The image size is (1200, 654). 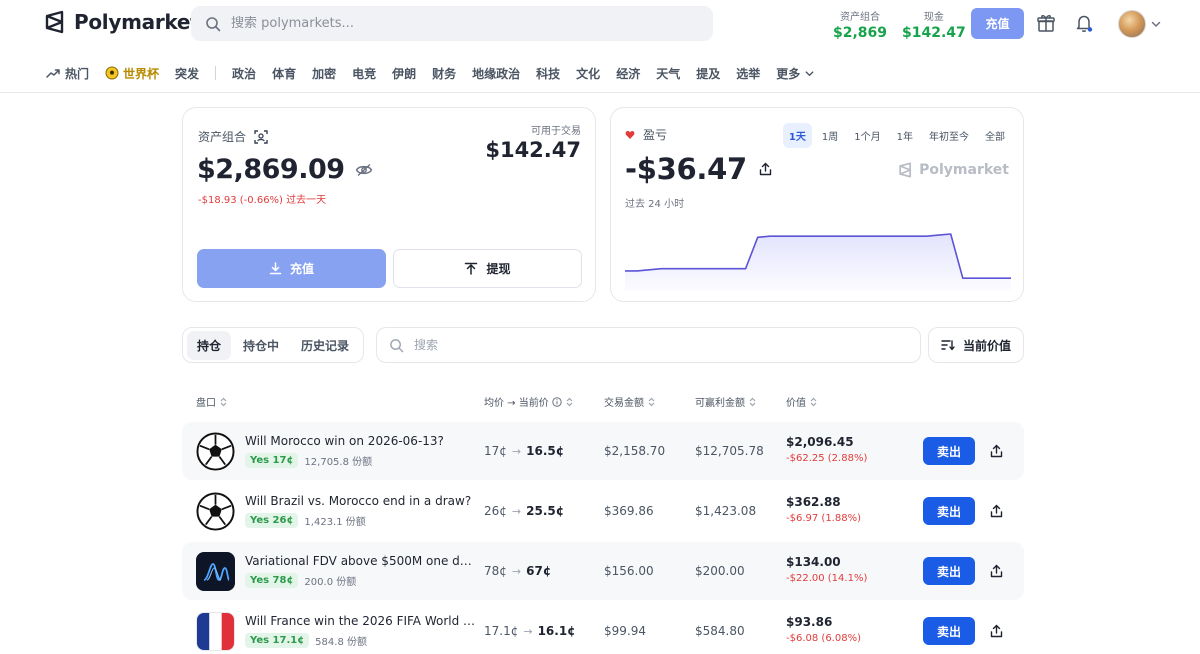 What do you see at coordinates (905, 135) in the screenshot?
I see `range-1y: 1年` at bounding box center [905, 135].